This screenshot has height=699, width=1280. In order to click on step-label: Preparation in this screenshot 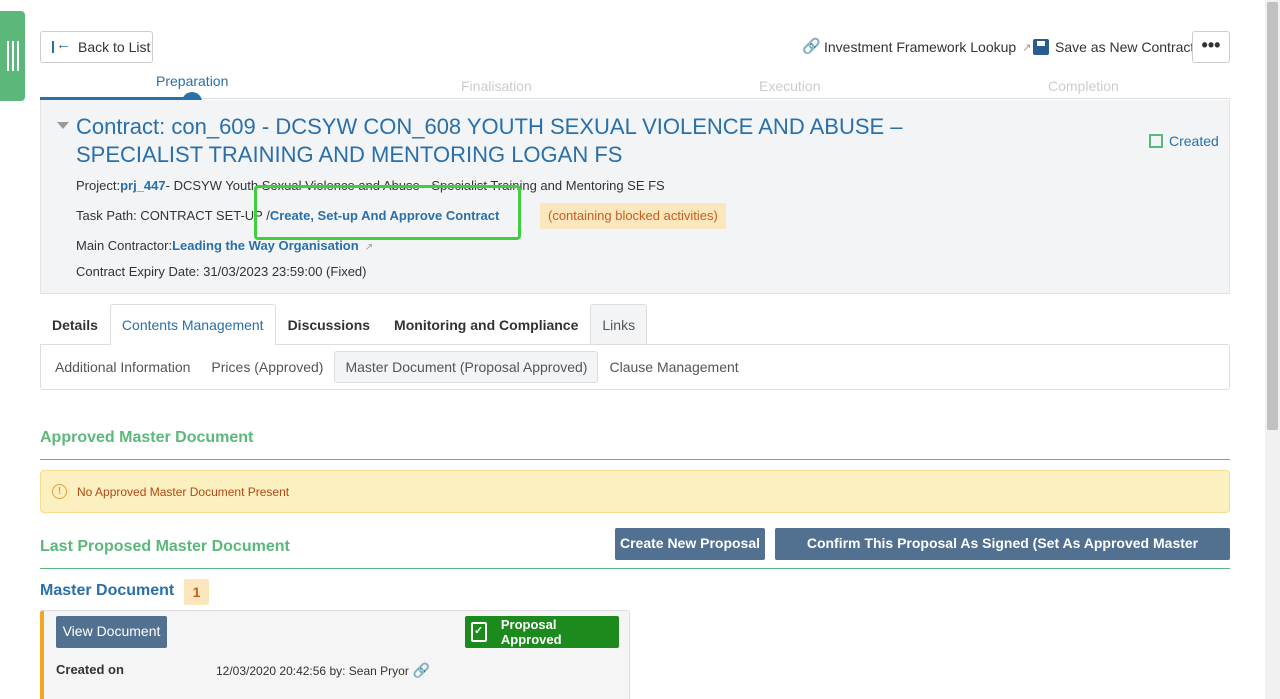, I will do `click(192, 81)`.